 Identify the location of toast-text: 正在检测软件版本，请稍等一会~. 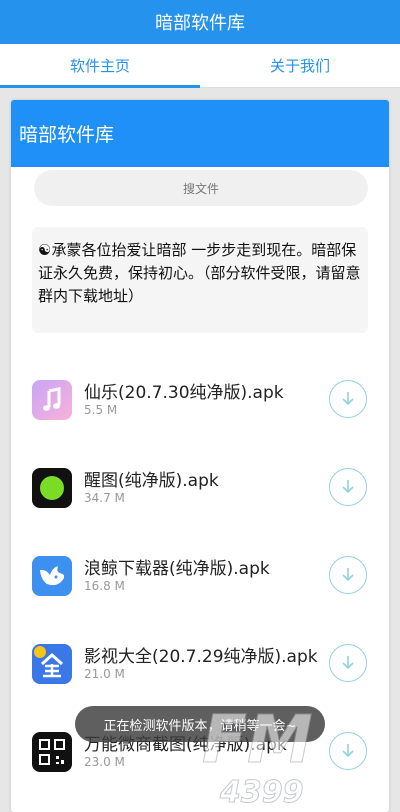
(200, 726).